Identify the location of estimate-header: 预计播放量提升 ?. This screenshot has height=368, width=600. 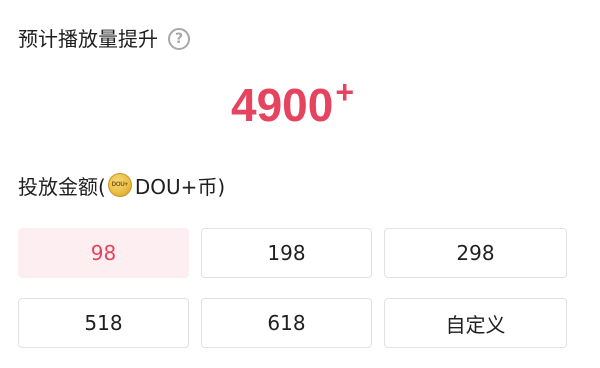
(104, 39).